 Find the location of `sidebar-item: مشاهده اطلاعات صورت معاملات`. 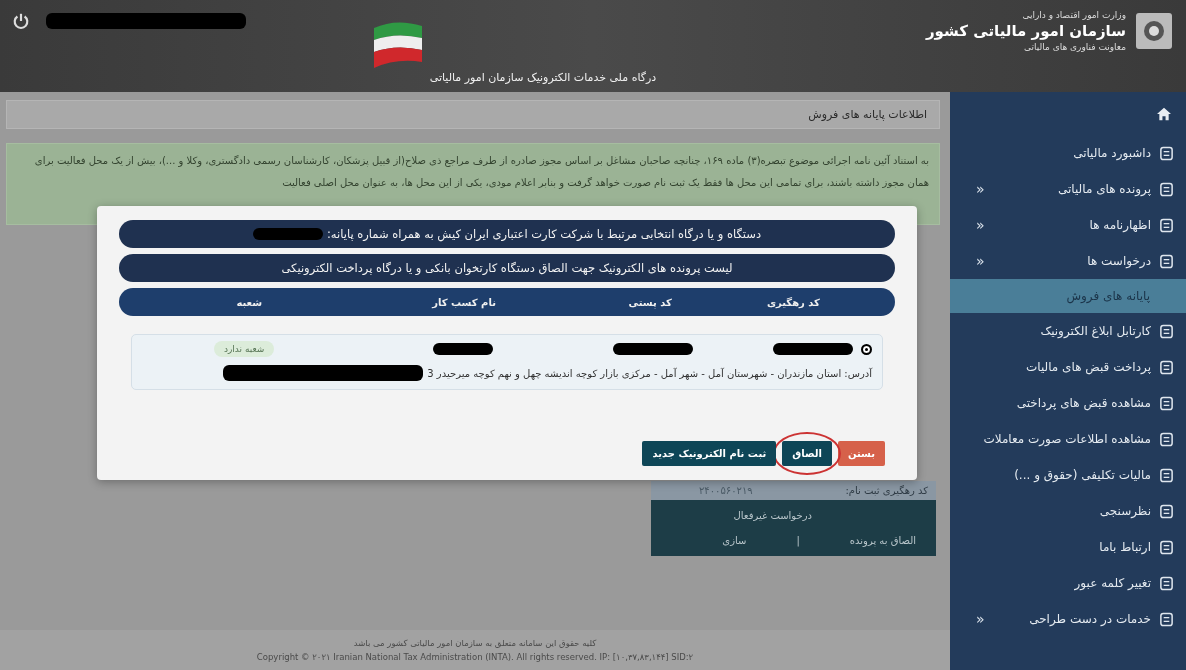

sidebar-item: مشاهده اطلاعات صورت معاملات is located at coordinates (1067, 439).